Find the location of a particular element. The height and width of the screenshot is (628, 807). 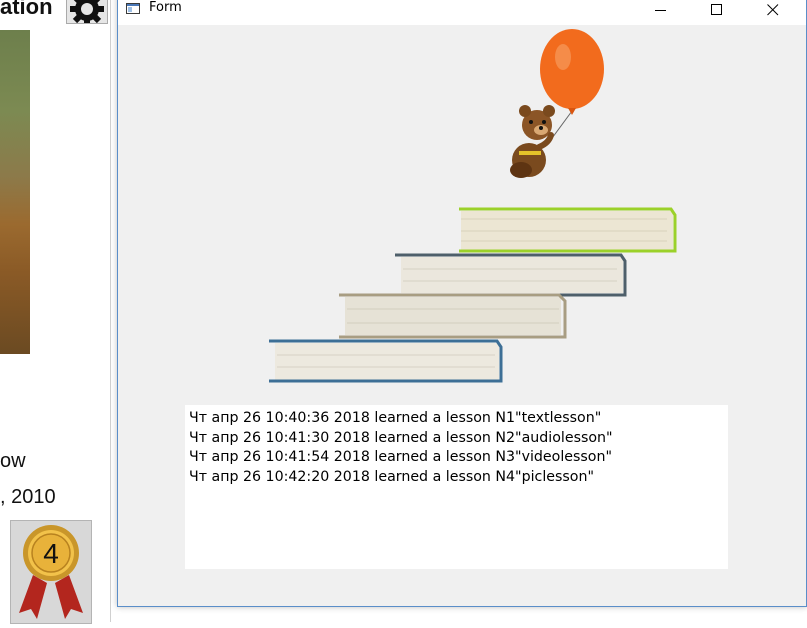

minimize-button is located at coordinates (661, 12).